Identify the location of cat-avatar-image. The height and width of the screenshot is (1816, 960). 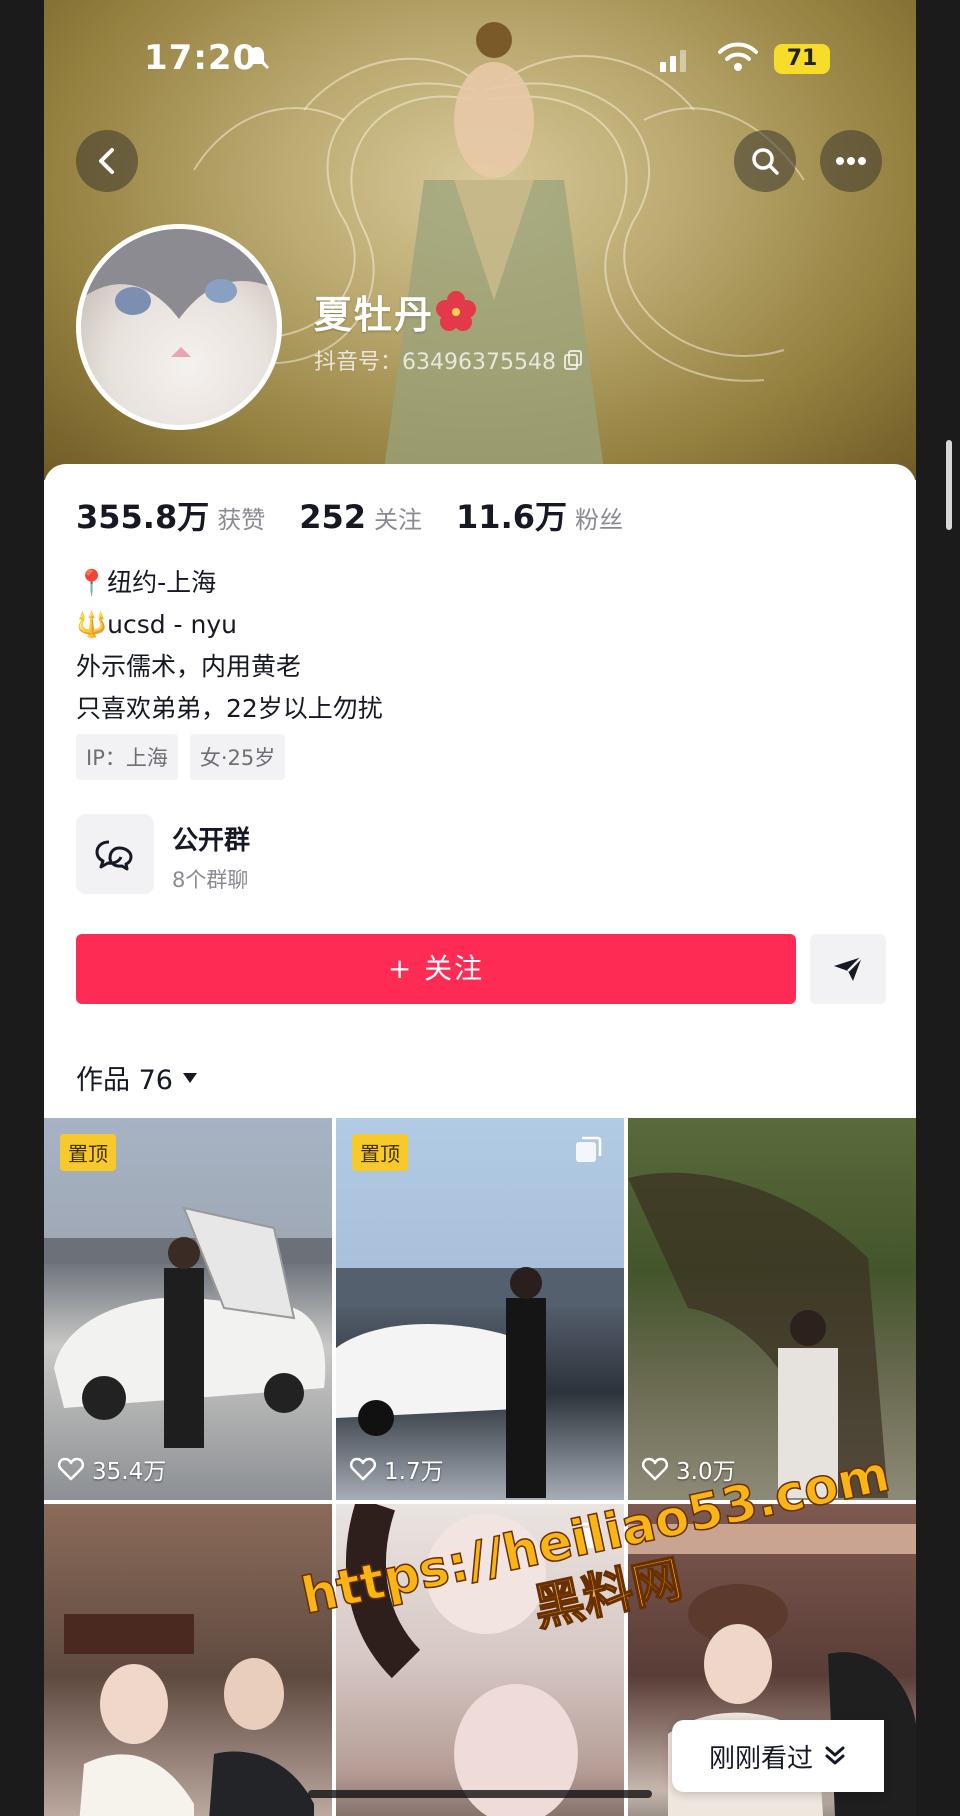
(179, 293).